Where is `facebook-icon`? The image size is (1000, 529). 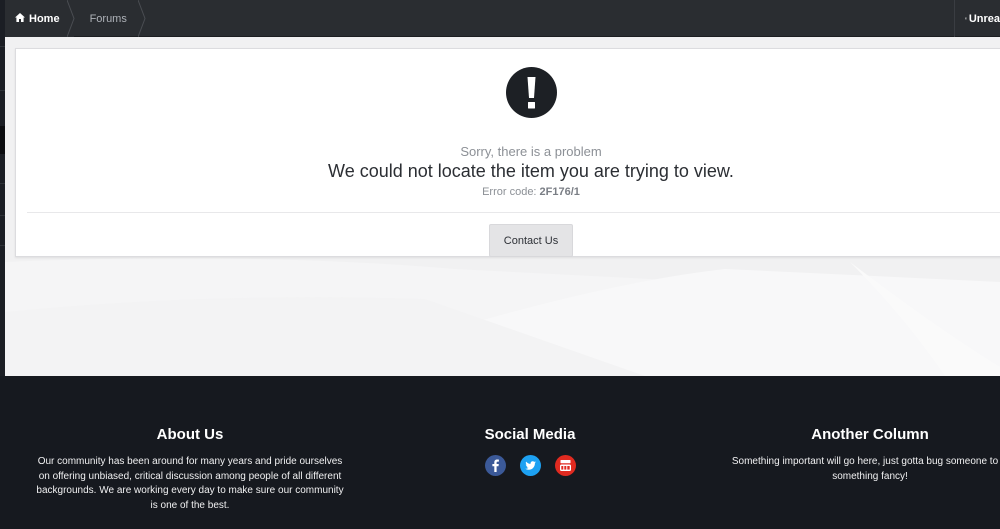
facebook-icon is located at coordinates (495, 465).